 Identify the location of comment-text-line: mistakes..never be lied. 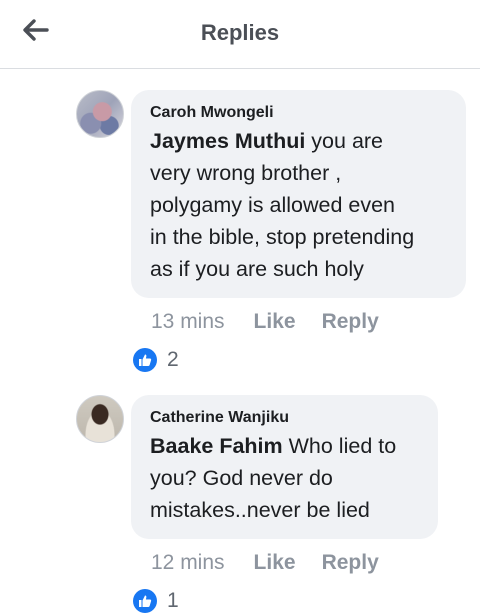
(260, 510).